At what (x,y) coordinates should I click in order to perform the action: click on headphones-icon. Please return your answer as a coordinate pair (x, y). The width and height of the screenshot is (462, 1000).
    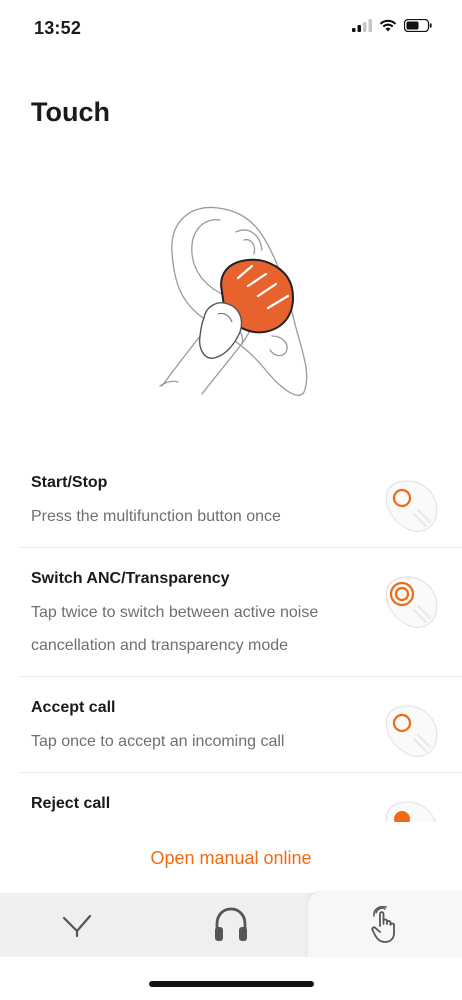
    Looking at the image, I should click on (231, 924).